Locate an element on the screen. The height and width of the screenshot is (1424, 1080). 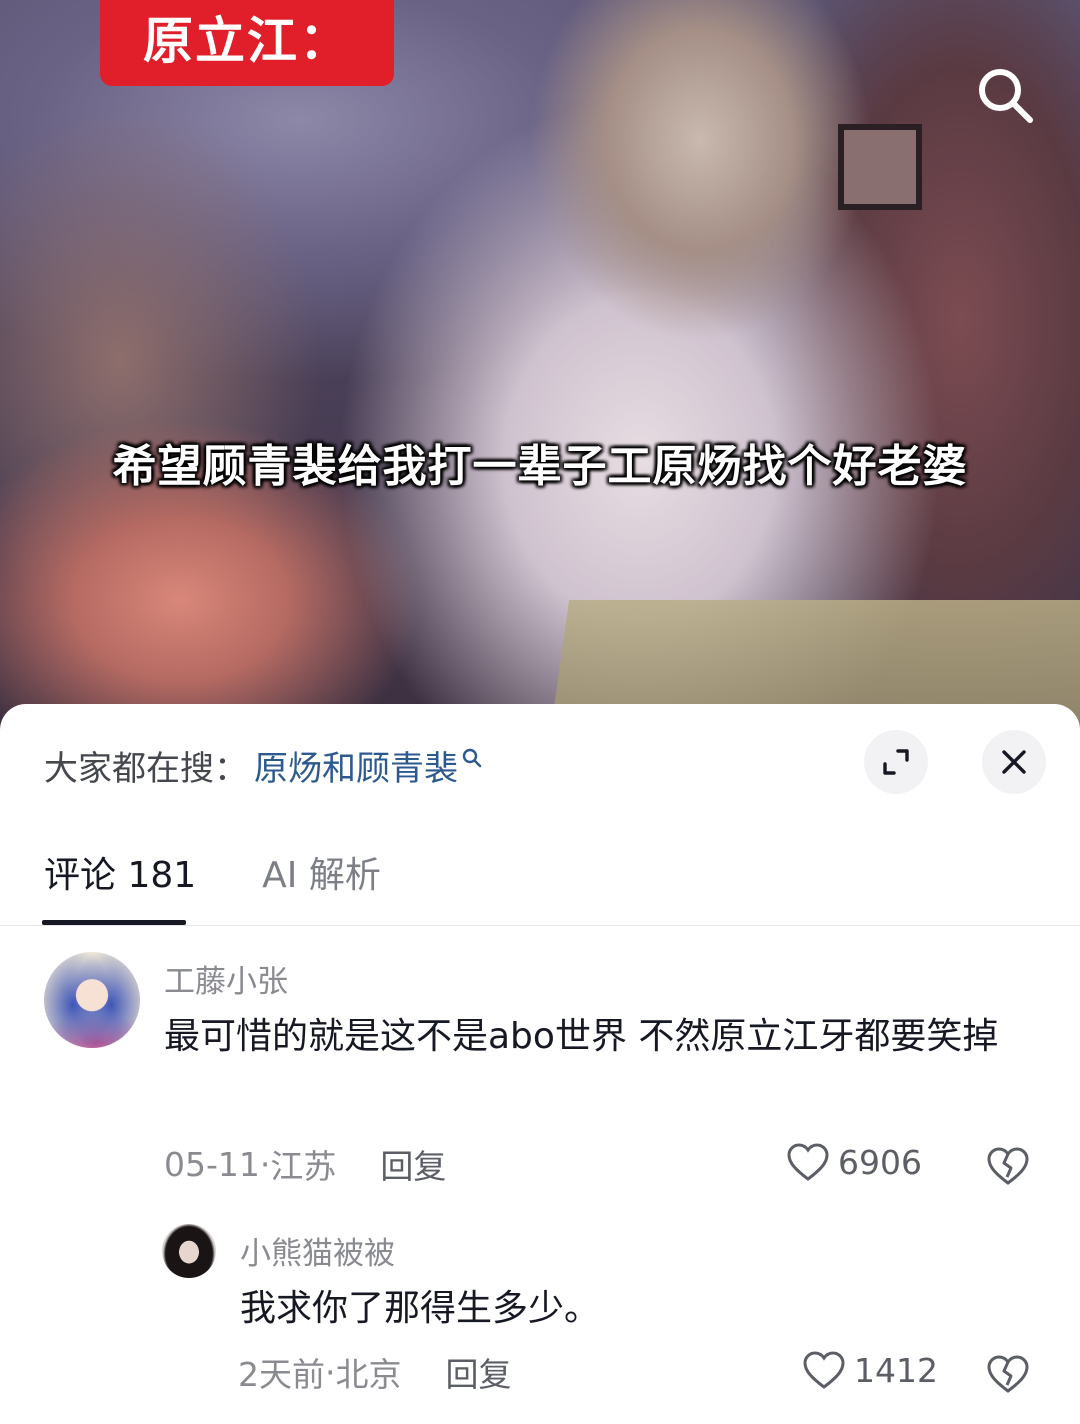
expand-icon is located at coordinates (896, 762).